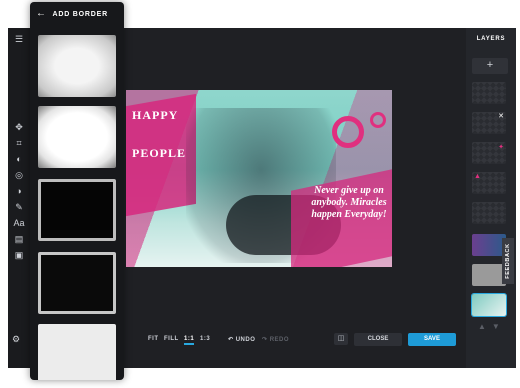 The width and height of the screenshot is (520, 388). What do you see at coordinates (19, 207) in the screenshot?
I see `brush-icon: ✎` at bounding box center [19, 207].